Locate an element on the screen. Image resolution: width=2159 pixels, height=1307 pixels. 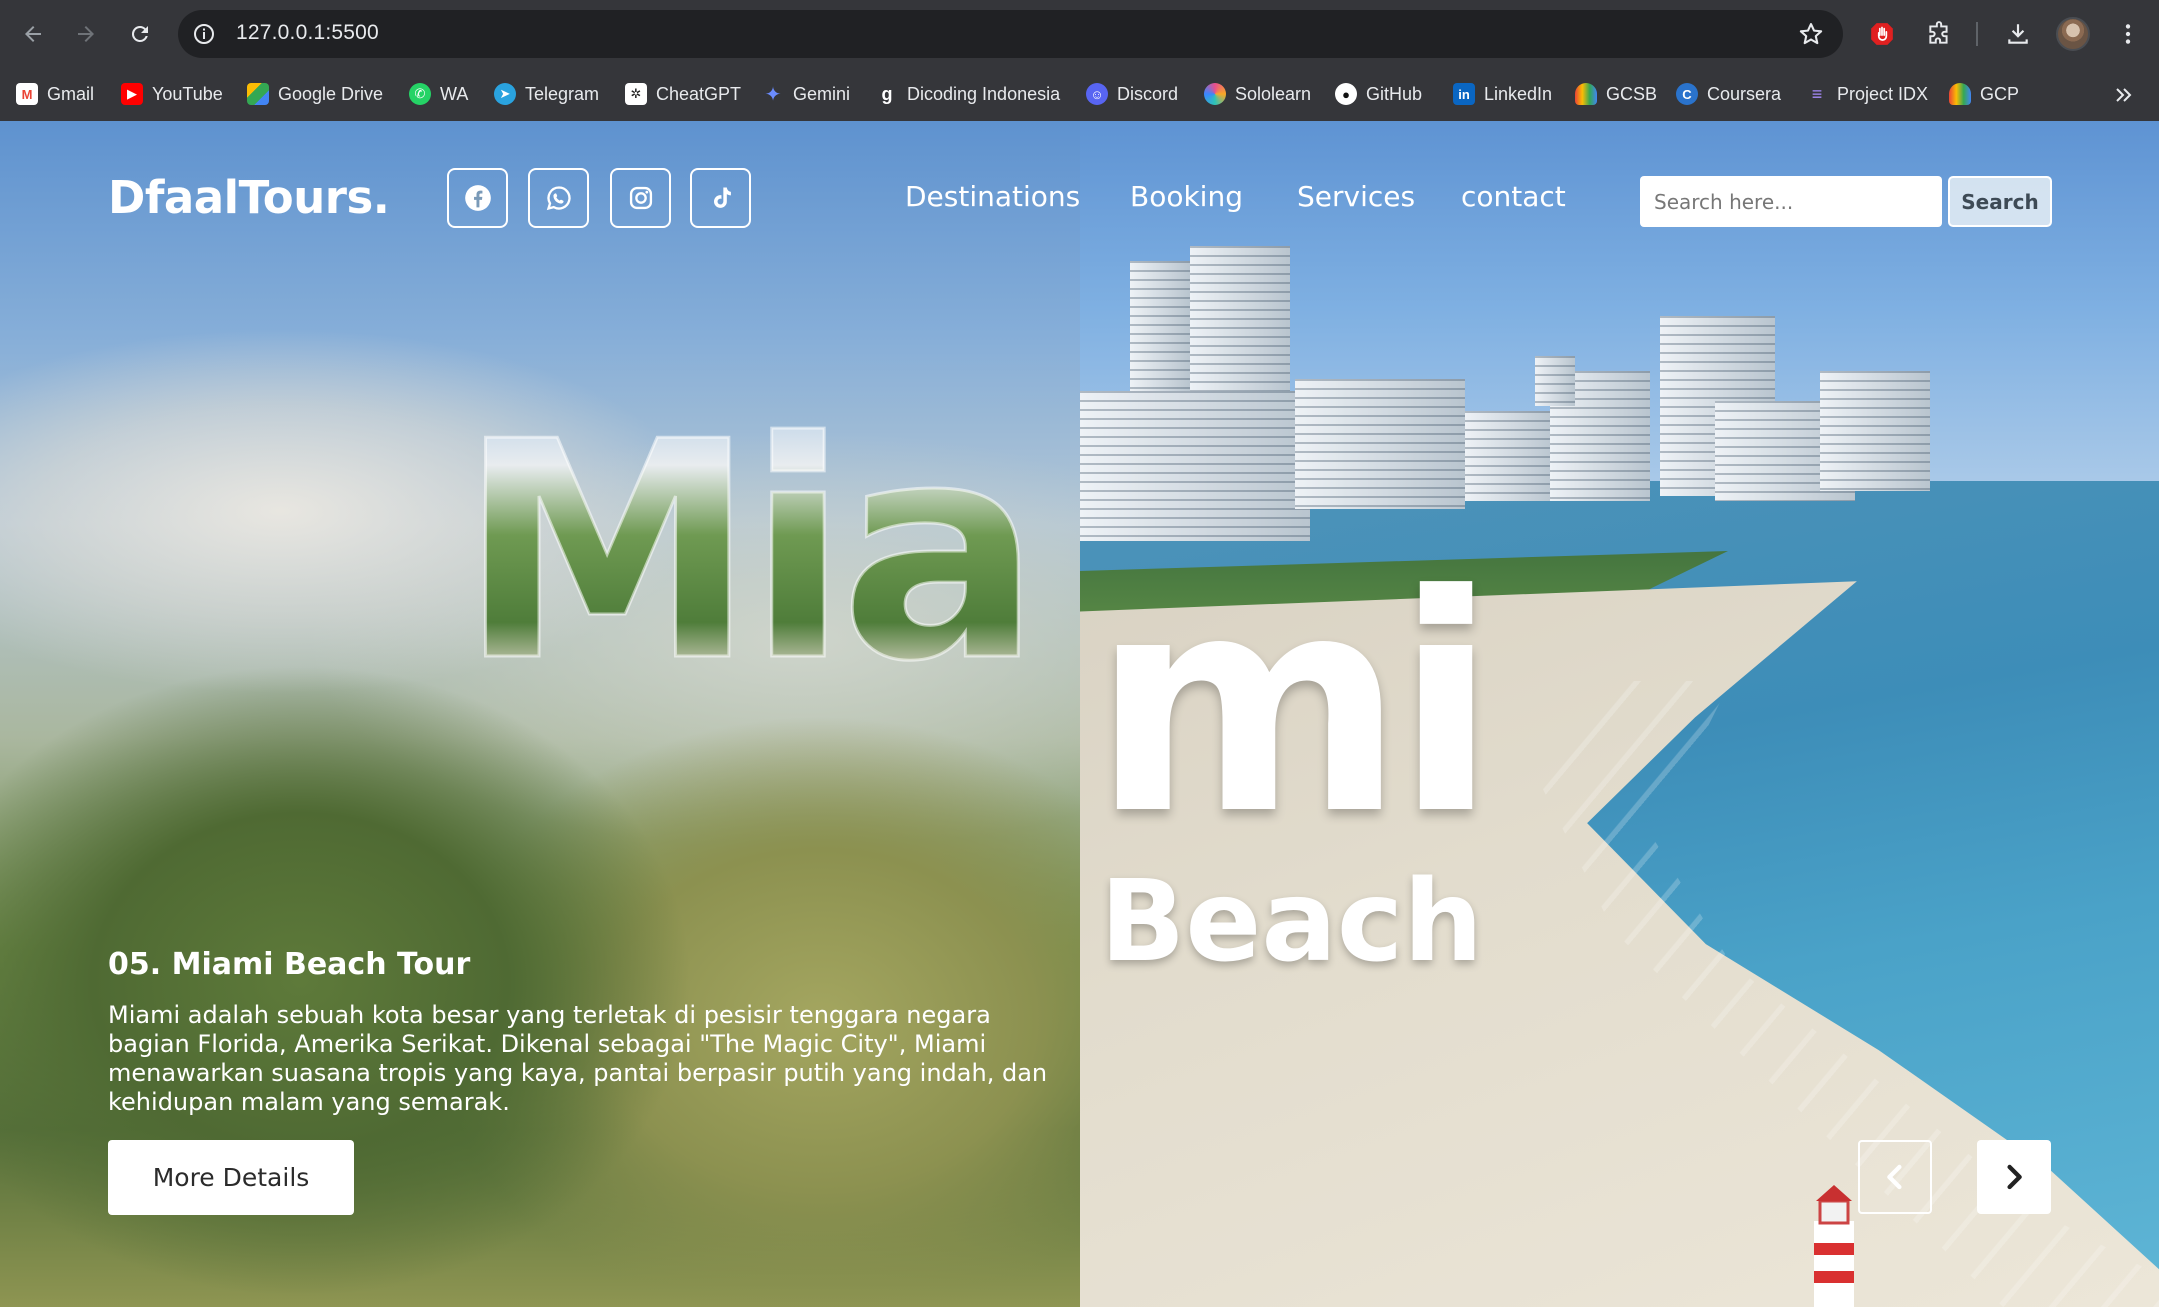
forward-button is located at coordinates (86, 34).